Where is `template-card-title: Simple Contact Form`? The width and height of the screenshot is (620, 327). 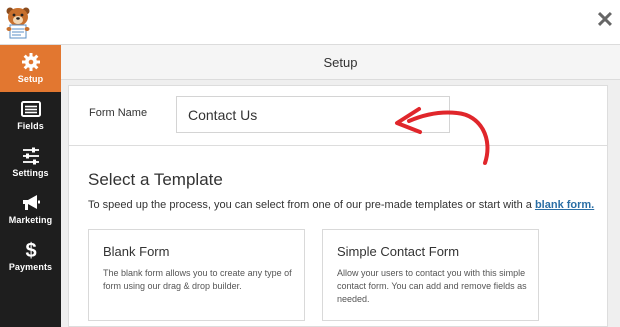
template-card-title: Simple Contact Form is located at coordinates (398, 251).